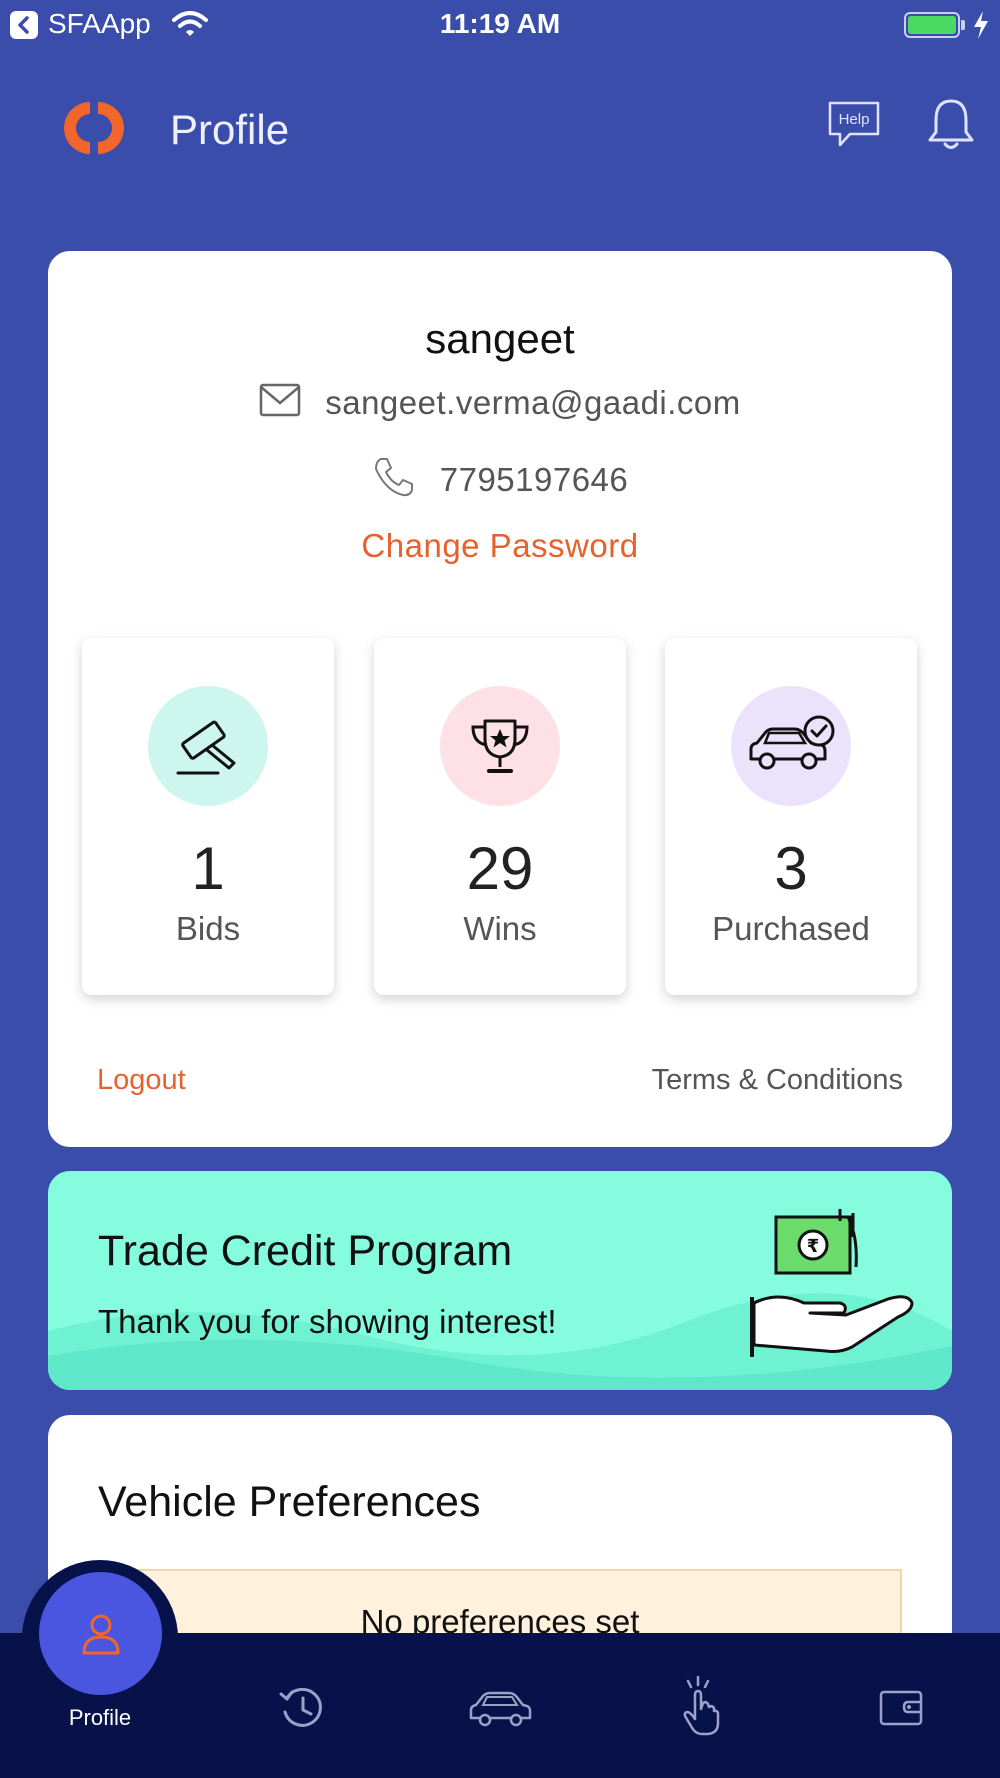 This screenshot has width=1000, height=1778. Describe the element at coordinates (280, 402) in the screenshot. I see `mail-icon` at that location.